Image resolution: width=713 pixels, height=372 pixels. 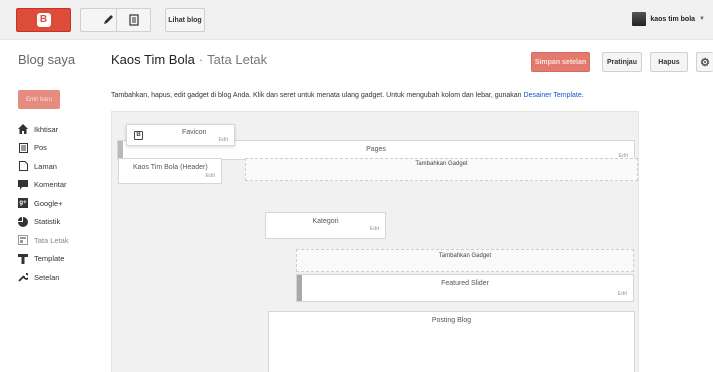 I want to click on sidebar-item-pos: Pos, so click(x=43, y=148).